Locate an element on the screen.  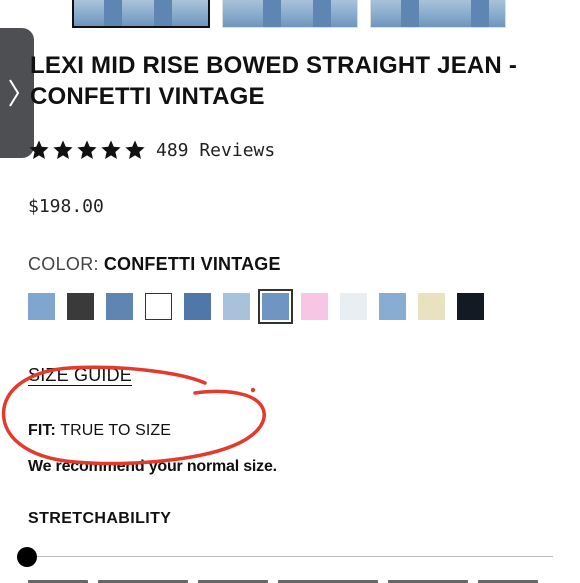
stretchability-indicator is located at coordinates (27, 557).